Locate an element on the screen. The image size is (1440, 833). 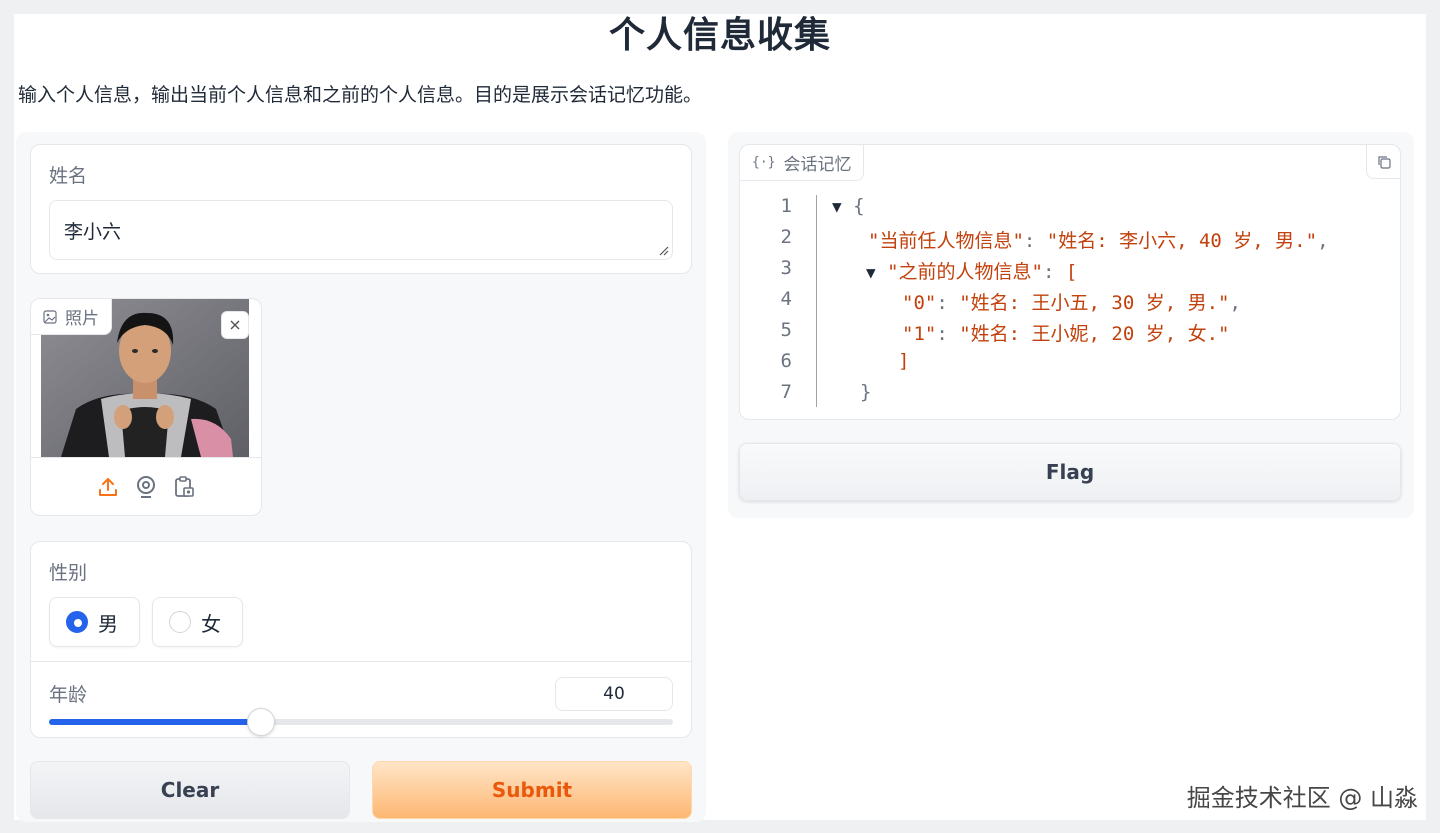
gender-label: 性别 is located at coordinates (68, 573).